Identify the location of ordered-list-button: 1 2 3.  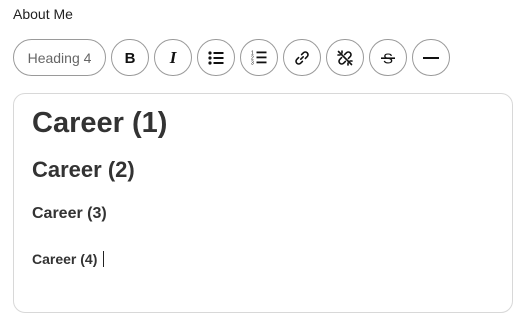
(259, 57).